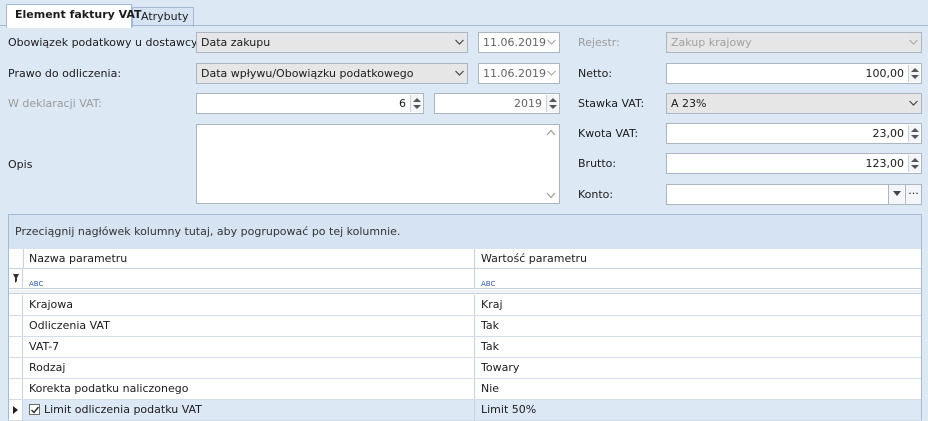  I want to click on kwota-label: Kwota VAT:, so click(608, 133).